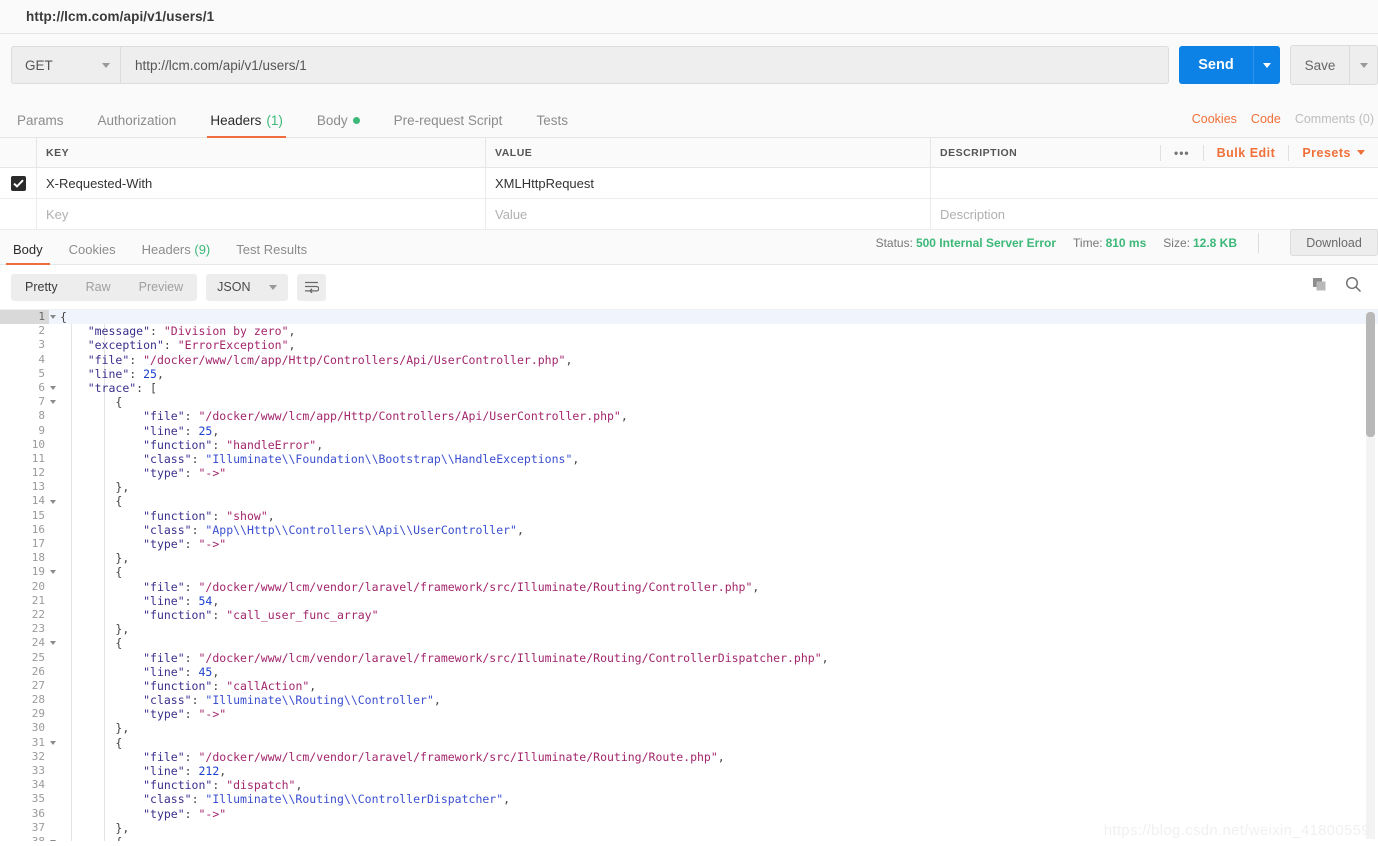 This screenshot has height=846, width=1378. I want to click on request-url-value: http://lcm.com/api/v1/users/1, so click(221, 65).